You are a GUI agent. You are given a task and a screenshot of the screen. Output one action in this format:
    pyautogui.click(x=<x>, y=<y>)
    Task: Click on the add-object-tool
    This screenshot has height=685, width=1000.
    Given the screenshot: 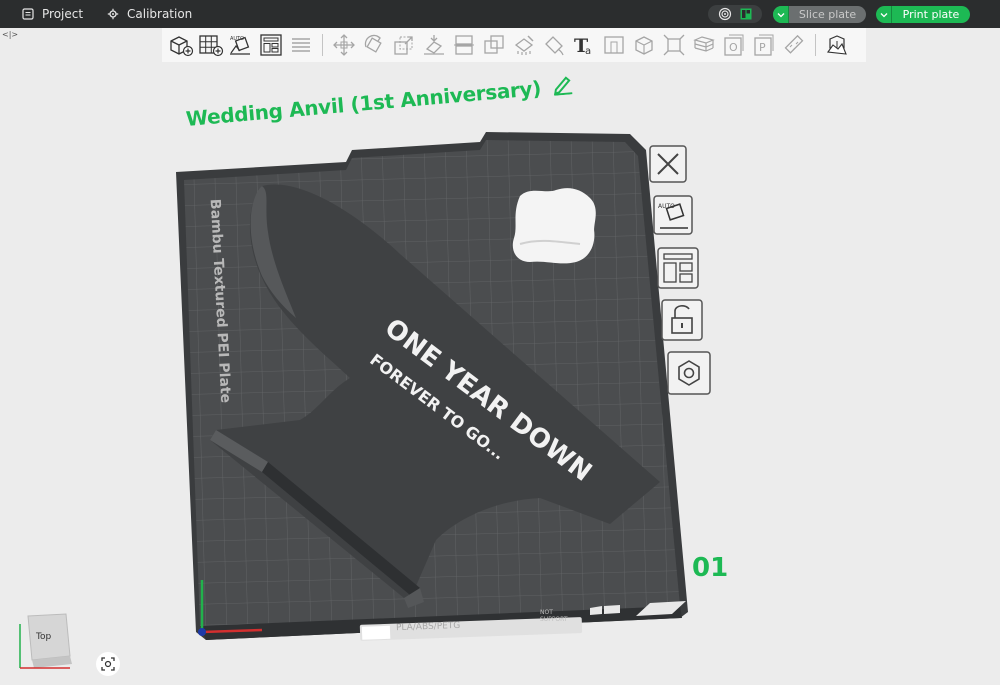 What is the action you would take?
    pyautogui.click(x=181, y=45)
    